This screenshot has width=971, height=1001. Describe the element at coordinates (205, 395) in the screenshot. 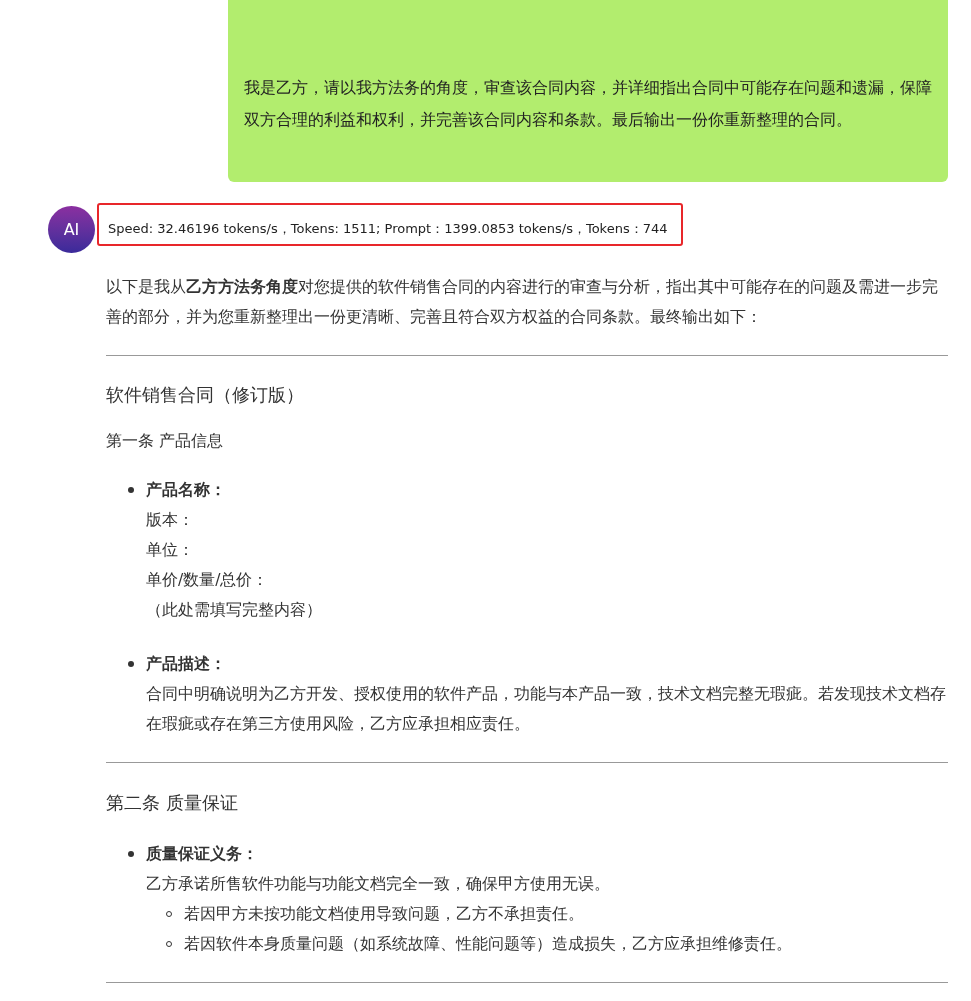

I see `contract-title: 软件销售合同（修订版）` at that location.